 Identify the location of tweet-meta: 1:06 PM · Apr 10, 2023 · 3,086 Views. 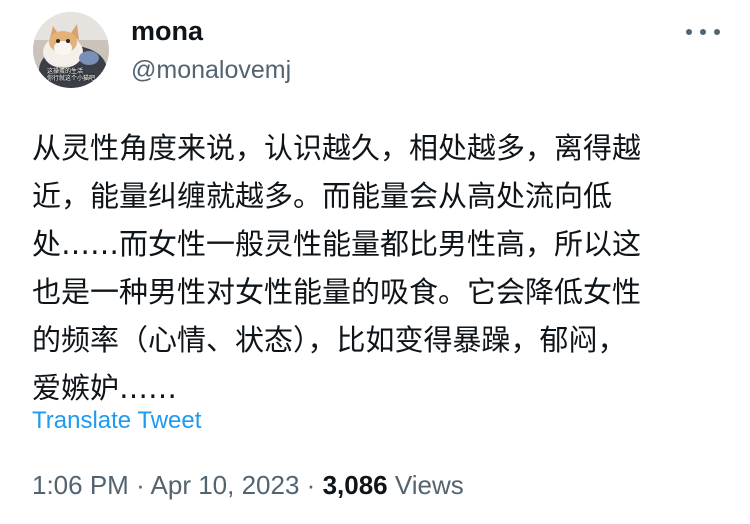
(248, 485).